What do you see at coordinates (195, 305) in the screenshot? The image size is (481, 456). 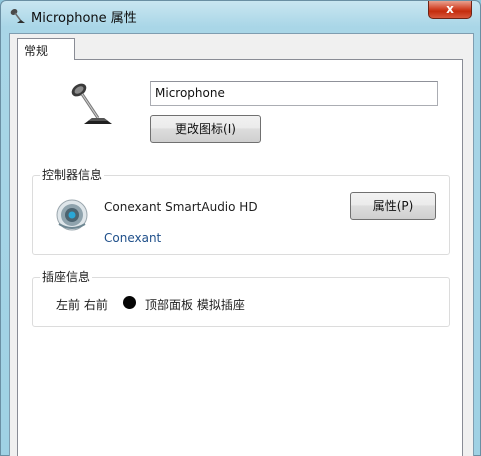 I see `jack-description: 顶部面板 模拟插座` at bounding box center [195, 305].